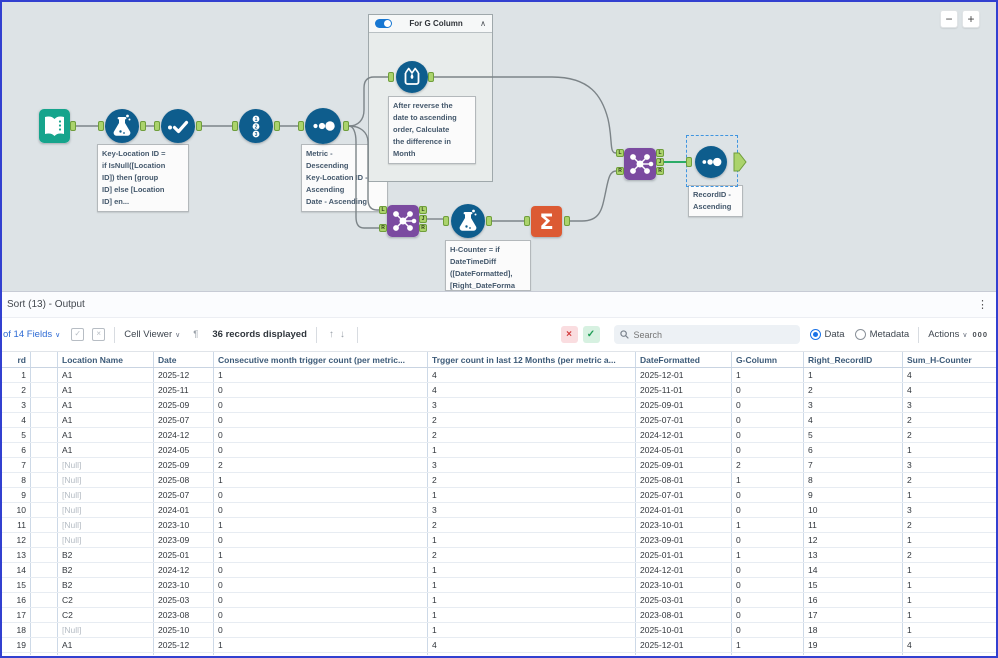 Image resolution: width=998 pixels, height=658 pixels. Describe the element at coordinates (157, 126) in the screenshot. I see `port-select-in` at that location.